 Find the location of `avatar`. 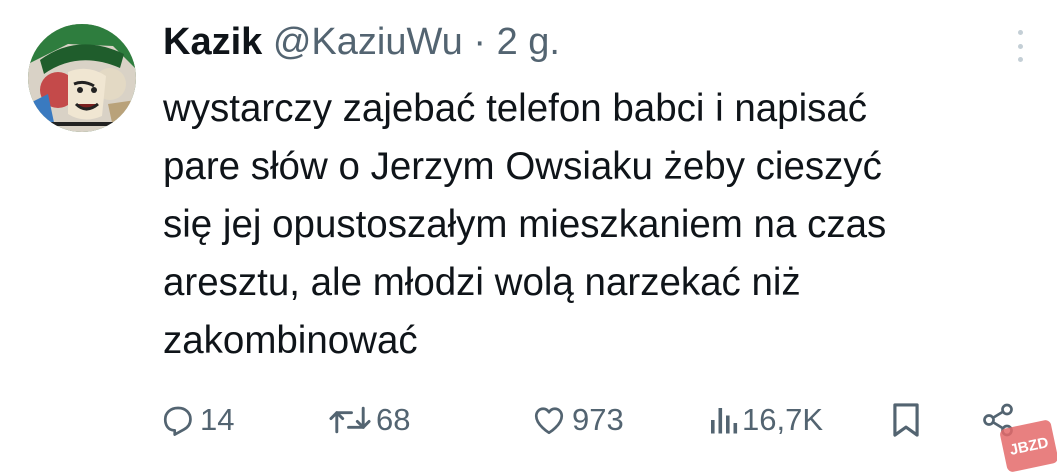

avatar is located at coordinates (82, 78).